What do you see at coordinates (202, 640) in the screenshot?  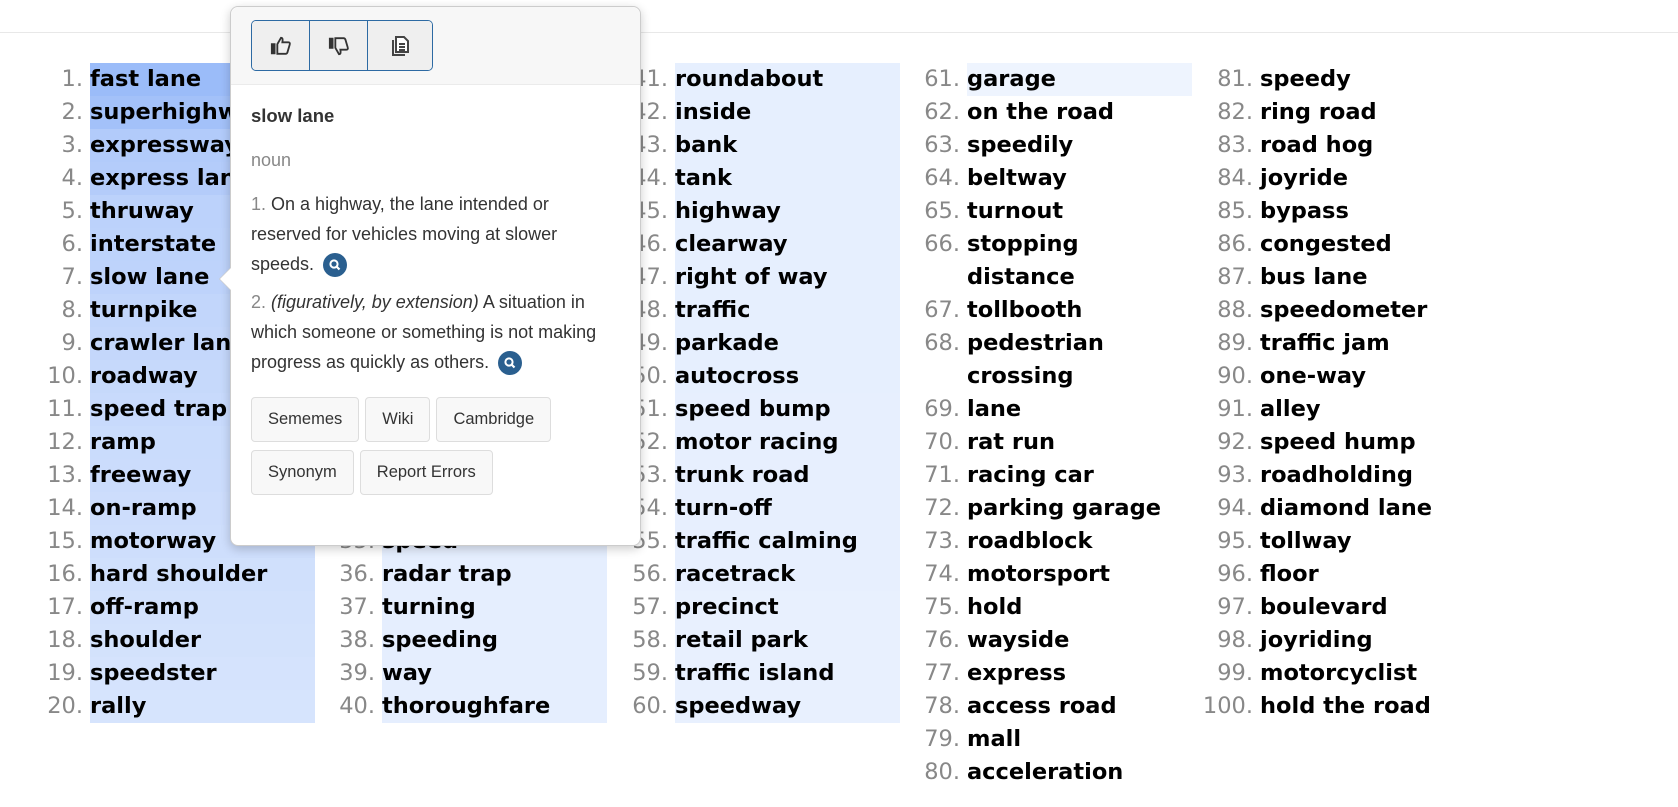 I see `related-word-link: shoulder` at bounding box center [202, 640].